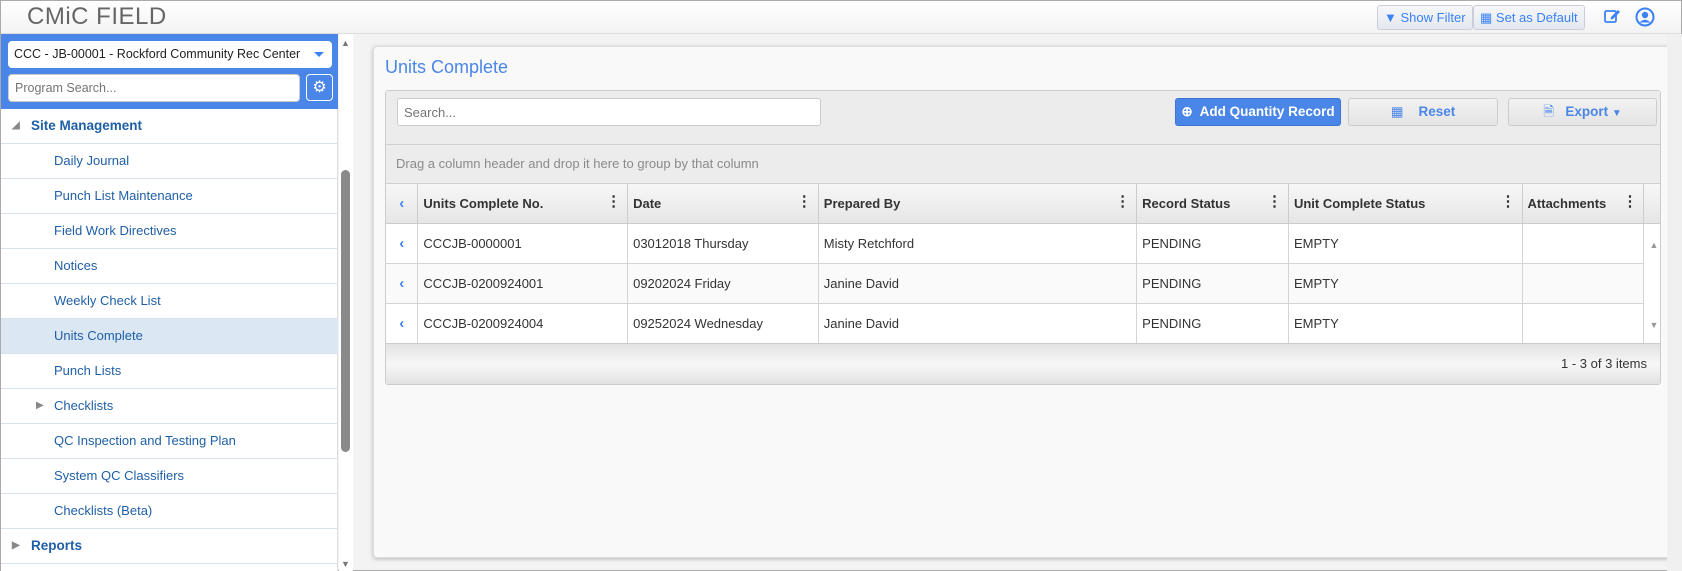  Describe the element at coordinates (97, 16) in the screenshot. I see `app-logo: CMiC FIELD` at that location.